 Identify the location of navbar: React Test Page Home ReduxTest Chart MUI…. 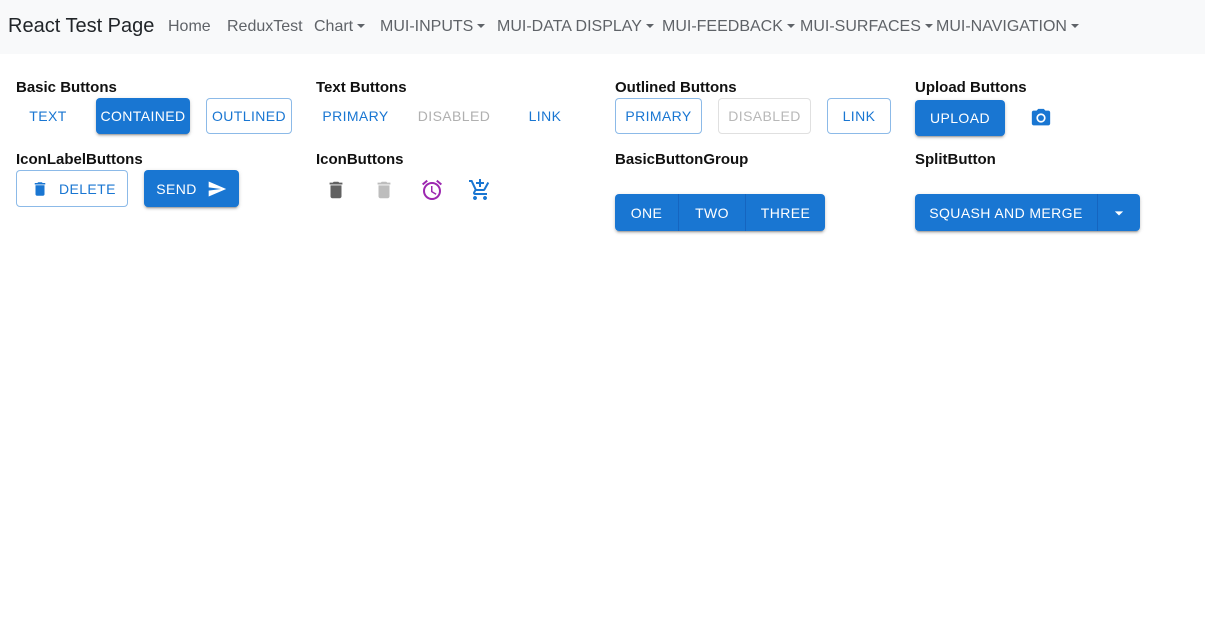
(602, 27).